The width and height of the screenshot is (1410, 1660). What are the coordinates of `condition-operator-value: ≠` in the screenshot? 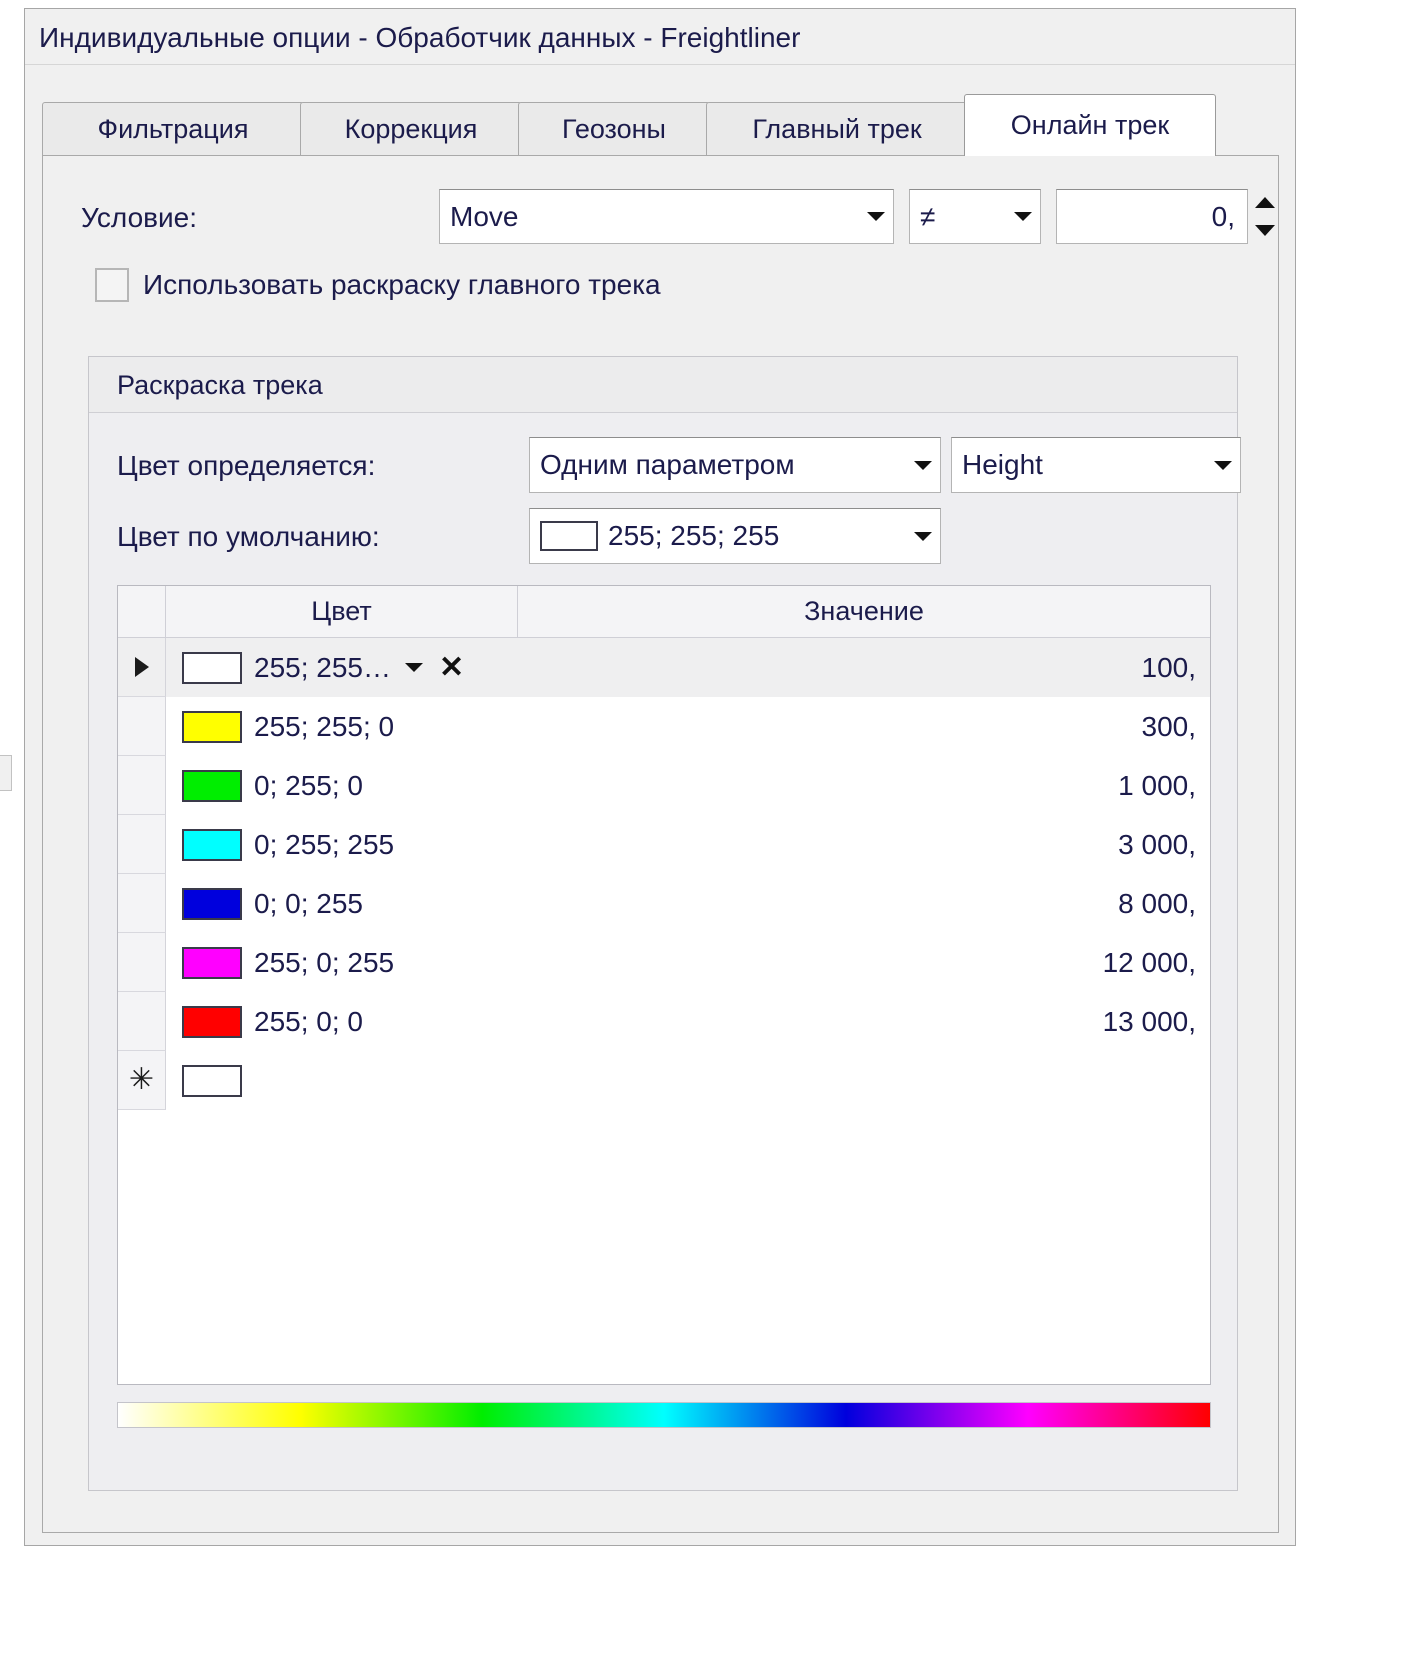 It's located at (928, 216).